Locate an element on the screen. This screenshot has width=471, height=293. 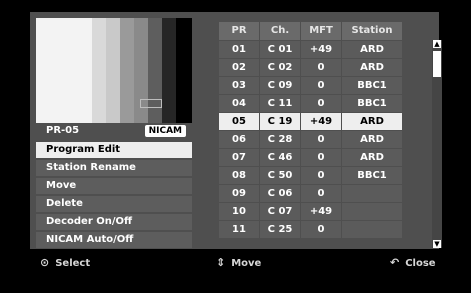
table-row: 08 C 50 0 BBC1 is located at coordinates (325, 175).